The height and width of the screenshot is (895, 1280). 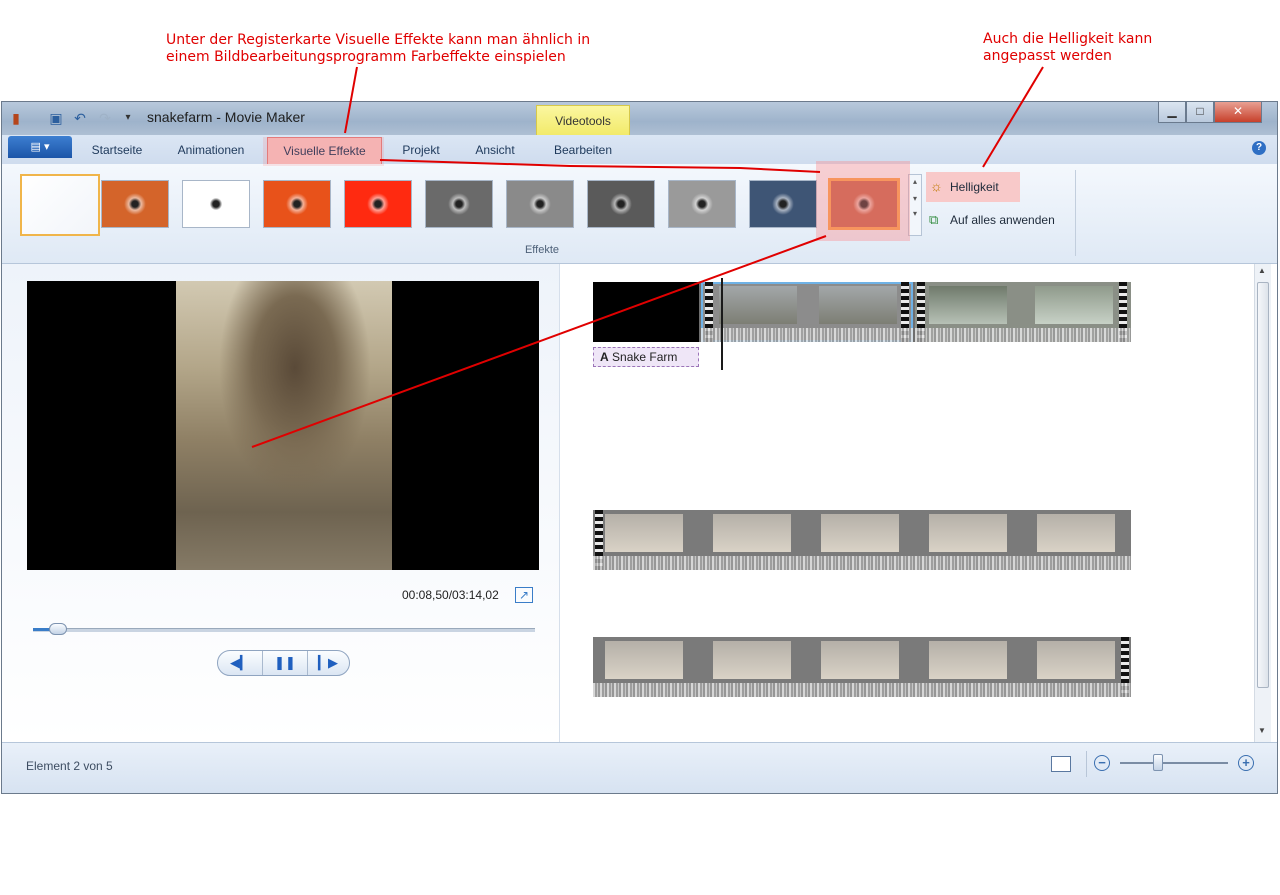 I want to click on save-icon: ▣, so click(x=56, y=118).